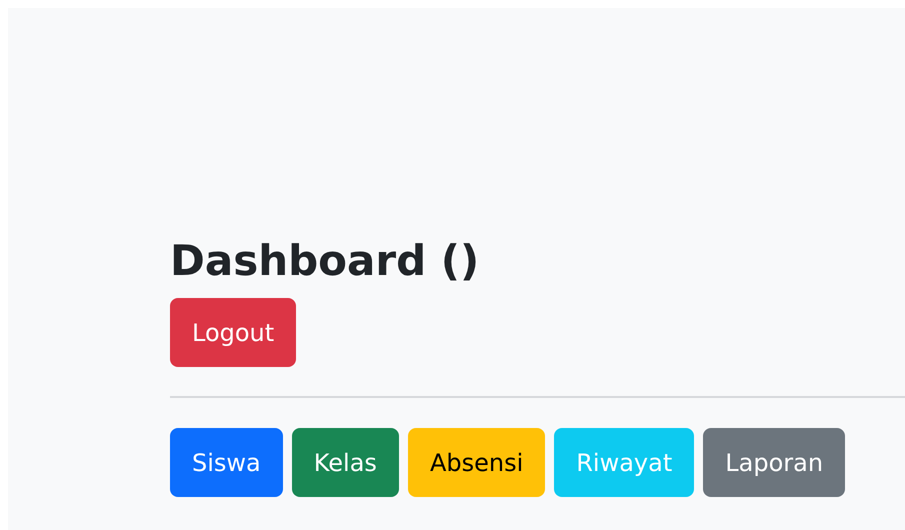  I want to click on nav-button: Laporan, so click(774, 462).